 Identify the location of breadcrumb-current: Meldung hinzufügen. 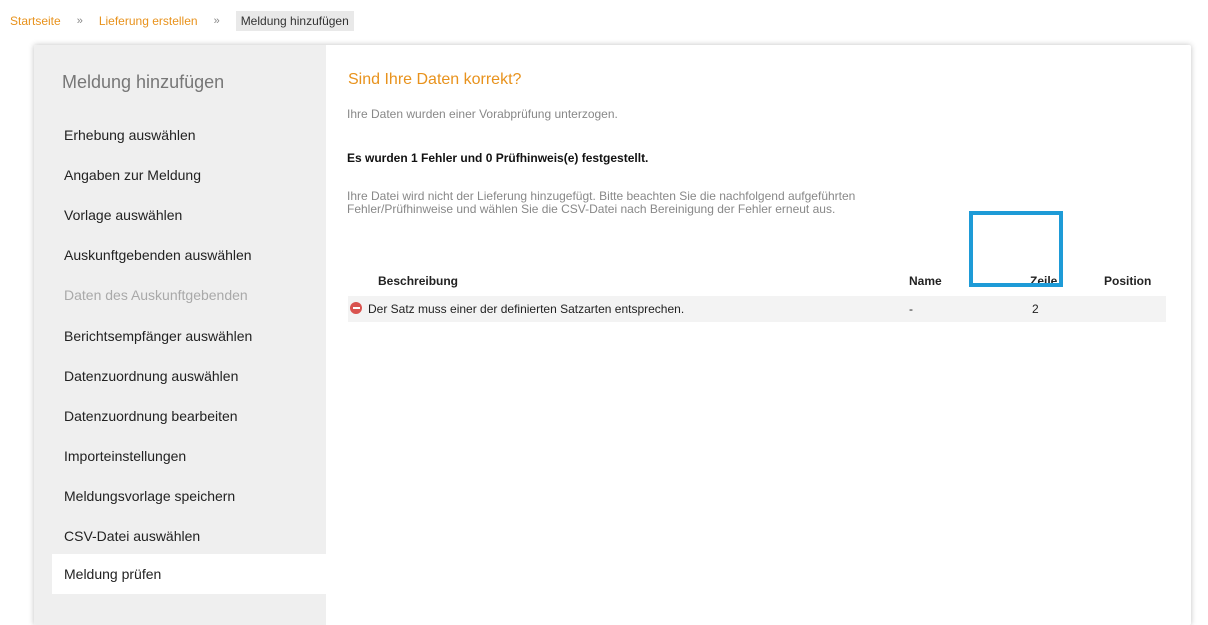
(294, 21).